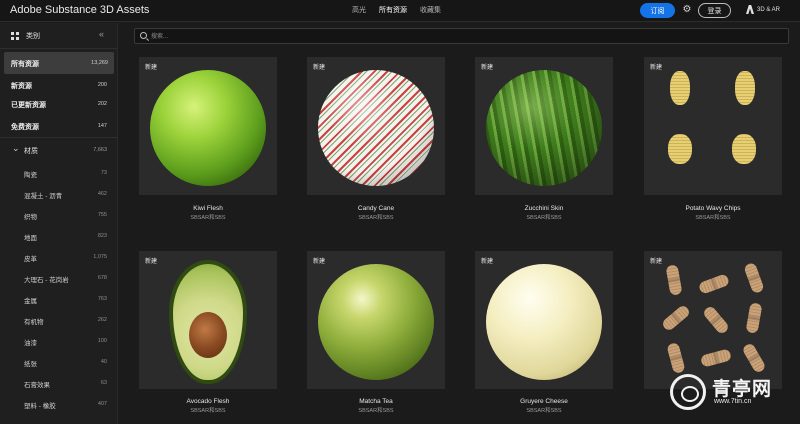 This screenshot has width=800, height=424. What do you see at coordinates (37, 385) in the screenshot?
I see `subitem-label: 石膏效果` at bounding box center [37, 385].